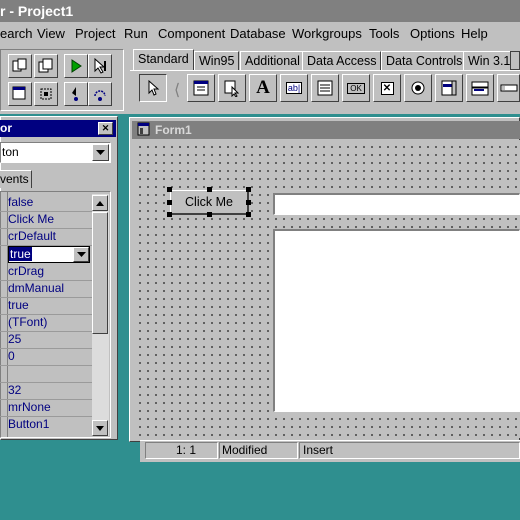  Describe the element at coordinates (272, 60) in the screenshot. I see `tab-additional: Additional` at that location.